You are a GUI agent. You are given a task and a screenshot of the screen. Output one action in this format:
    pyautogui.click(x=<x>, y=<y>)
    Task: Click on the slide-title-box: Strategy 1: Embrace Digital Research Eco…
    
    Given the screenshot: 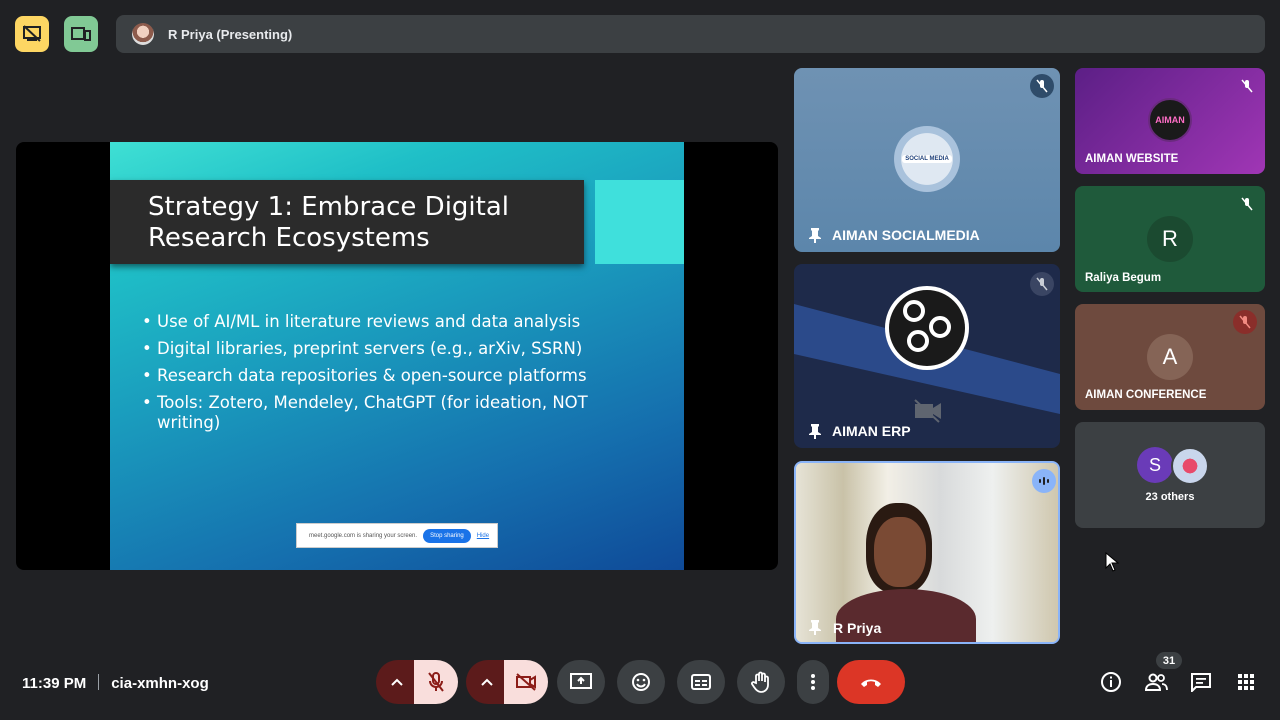 What is the action you would take?
    pyautogui.click(x=347, y=222)
    